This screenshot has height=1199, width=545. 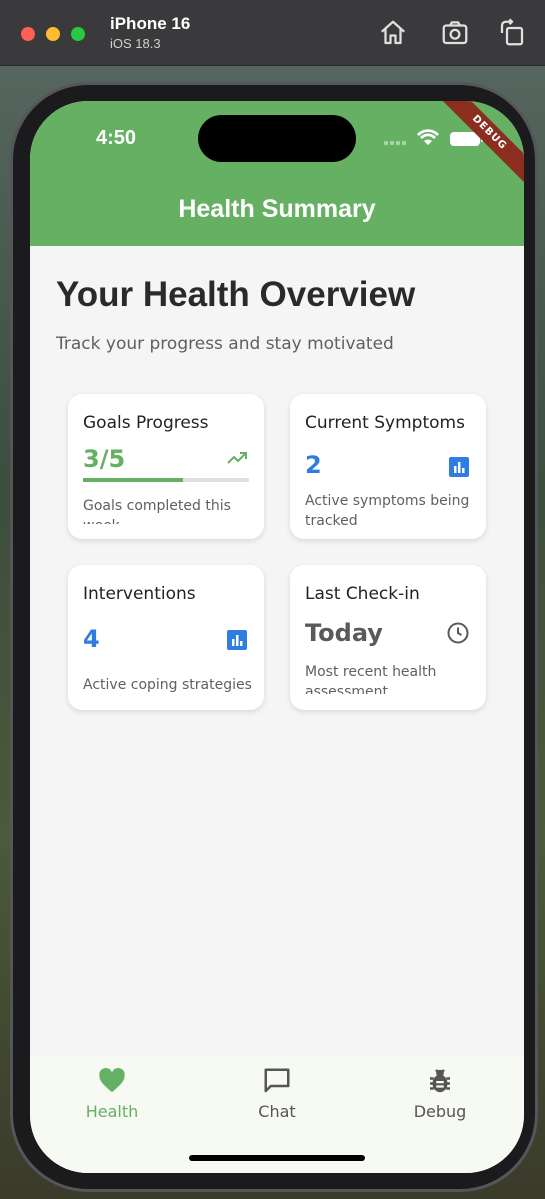 What do you see at coordinates (277, 1080) in the screenshot?
I see `chat-bubble-icon` at bounding box center [277, 1080].